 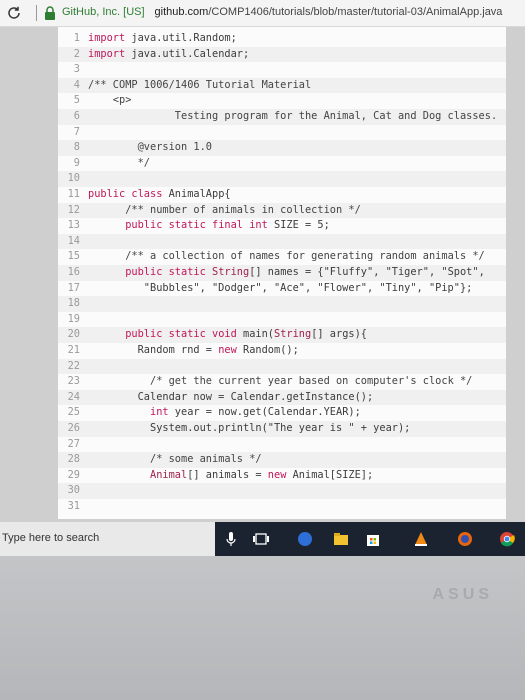 What do you see at coordinates (243, 209) in the screenshot?
I see `code-text: /** number of animals in collection */` at bounding box center [243, 209].